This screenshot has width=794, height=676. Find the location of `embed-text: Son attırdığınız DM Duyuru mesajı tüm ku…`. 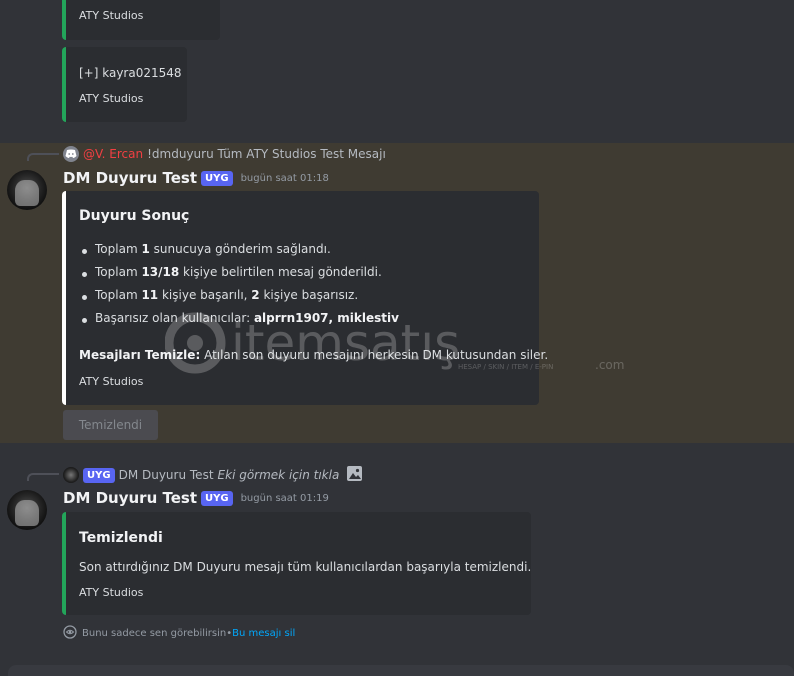

embed-text: Son attırdığınız DM Duyuru mesajı tüm ku… is located at coordinates (305, 567).